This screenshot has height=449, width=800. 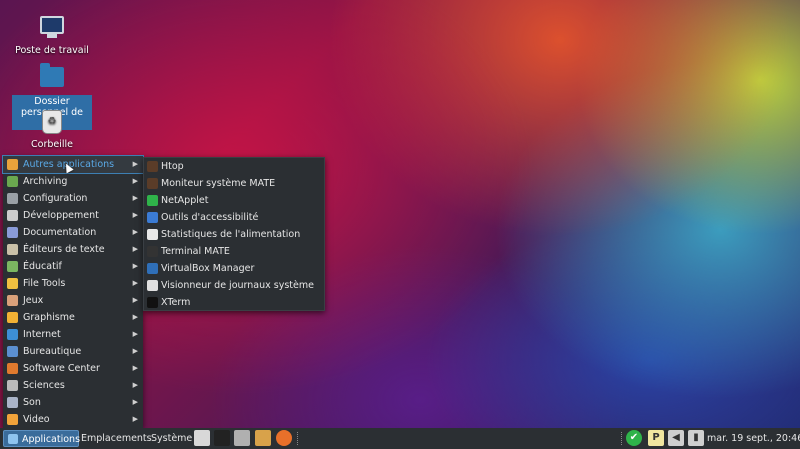 What do you see at coordinates (234, 200) in the screenshot?
I see `submenu-item-netapplet: NetApplet` at bounding box center [234, 200].